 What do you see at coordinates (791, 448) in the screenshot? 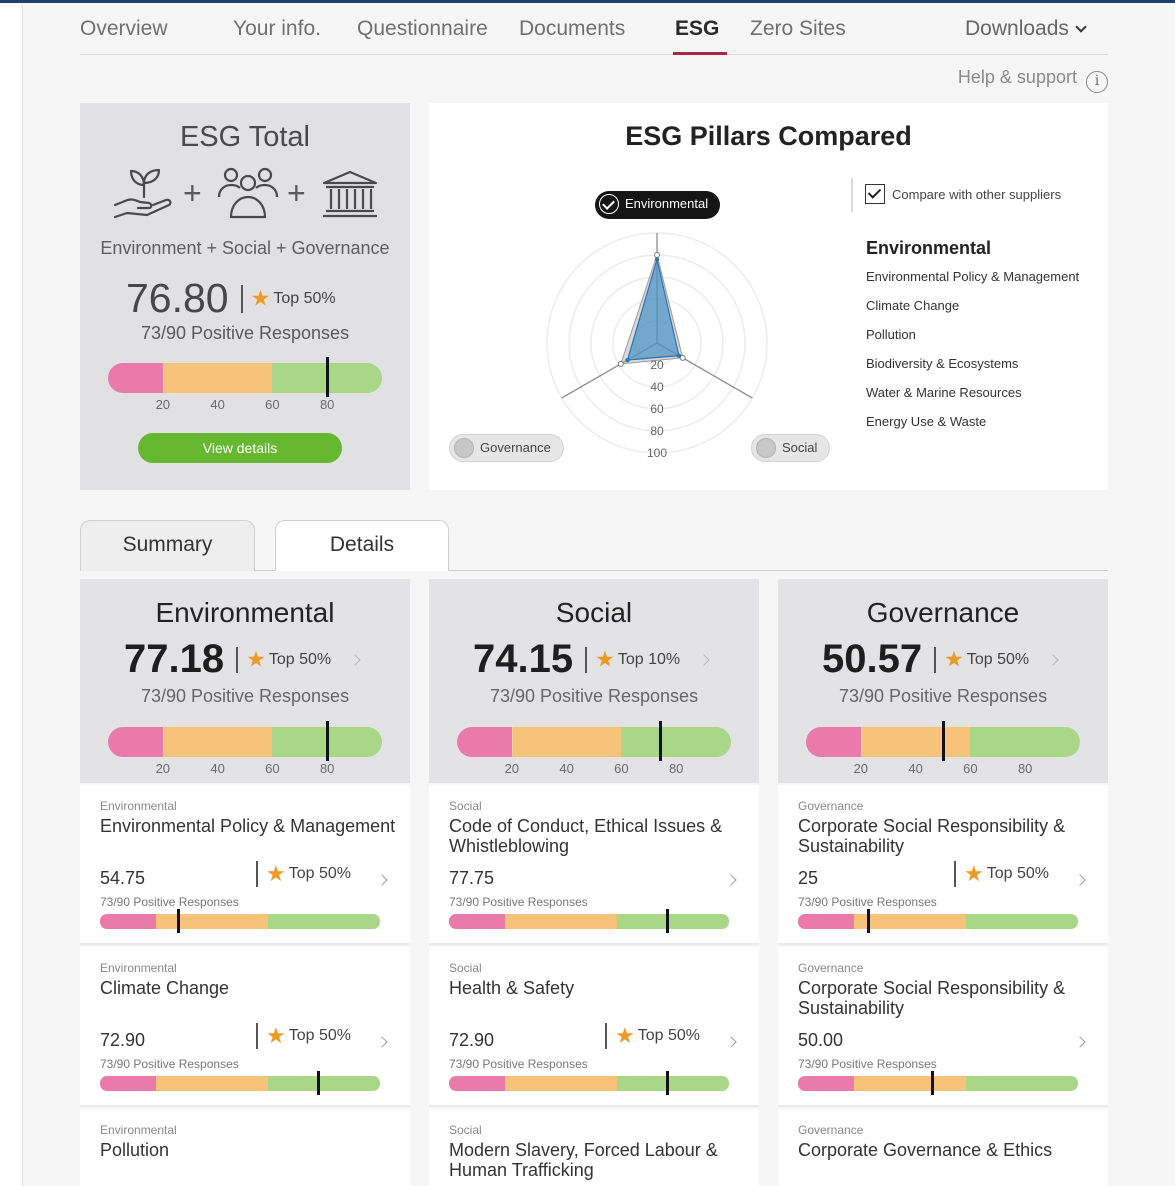
I see `axis-toggle-social: Social` at bounding box center [791, 448].